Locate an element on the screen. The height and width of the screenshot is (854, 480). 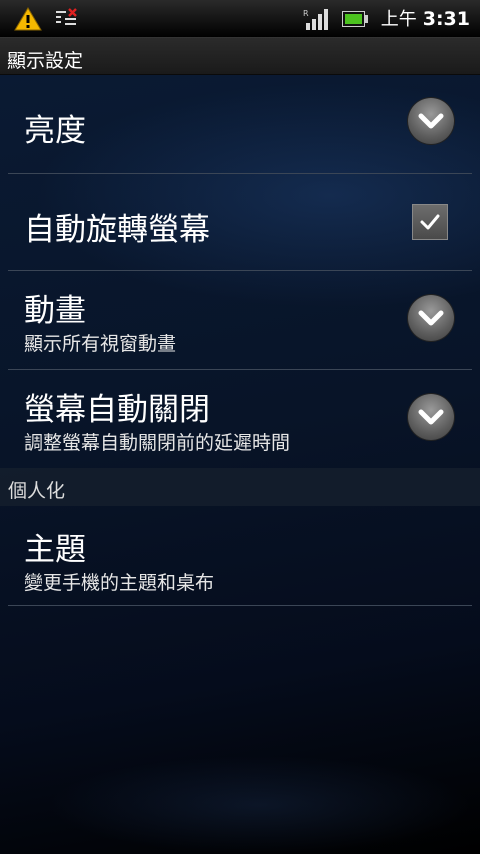
svg-text: R is located at coordinates (306, 13).